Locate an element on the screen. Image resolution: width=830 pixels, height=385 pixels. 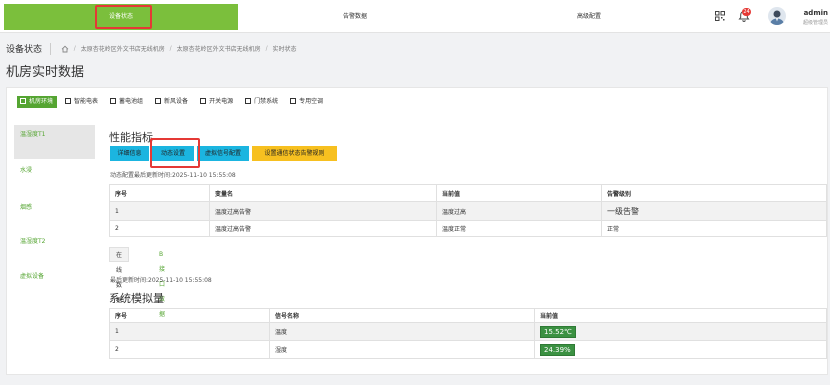
top-navbar: 设备状态 告警数据 高级配置 24 admin 超级管理员 is located at coordinates (415, 16).